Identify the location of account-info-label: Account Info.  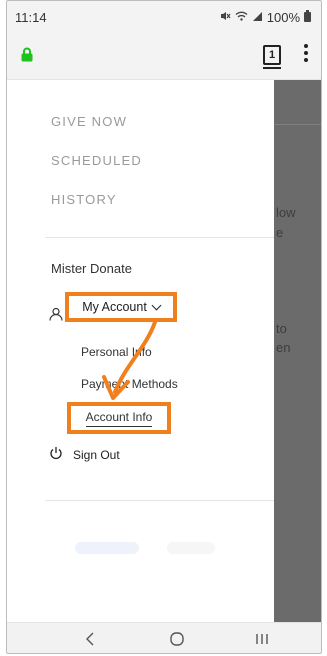
(119, 418).